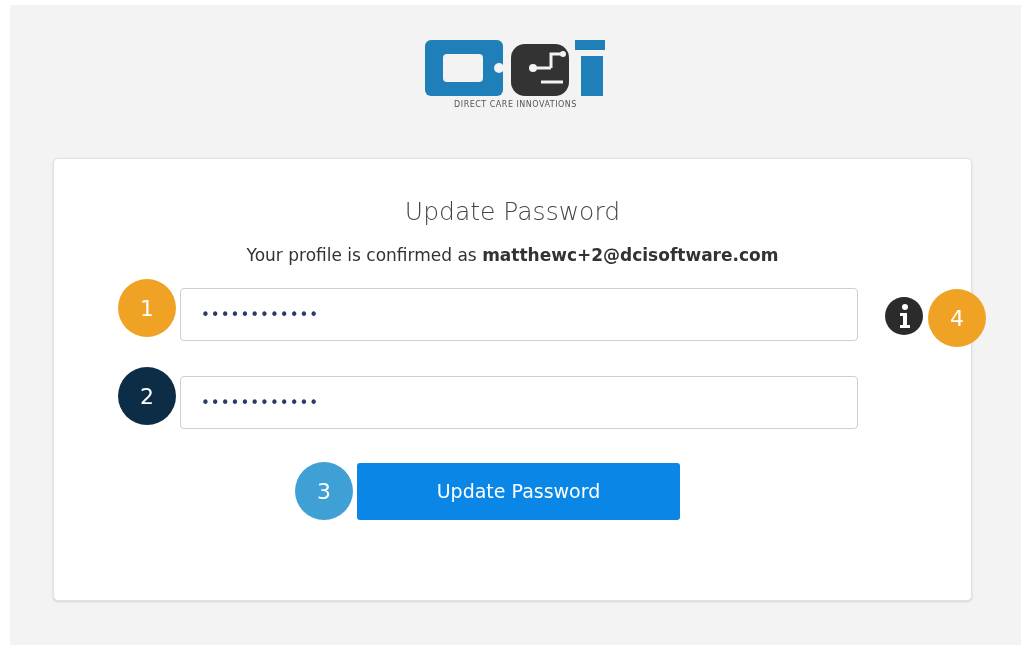  What do you see at coordinates (904, 316) in the screenshot?
I see `info-icon` at bounding box center [904, 316].